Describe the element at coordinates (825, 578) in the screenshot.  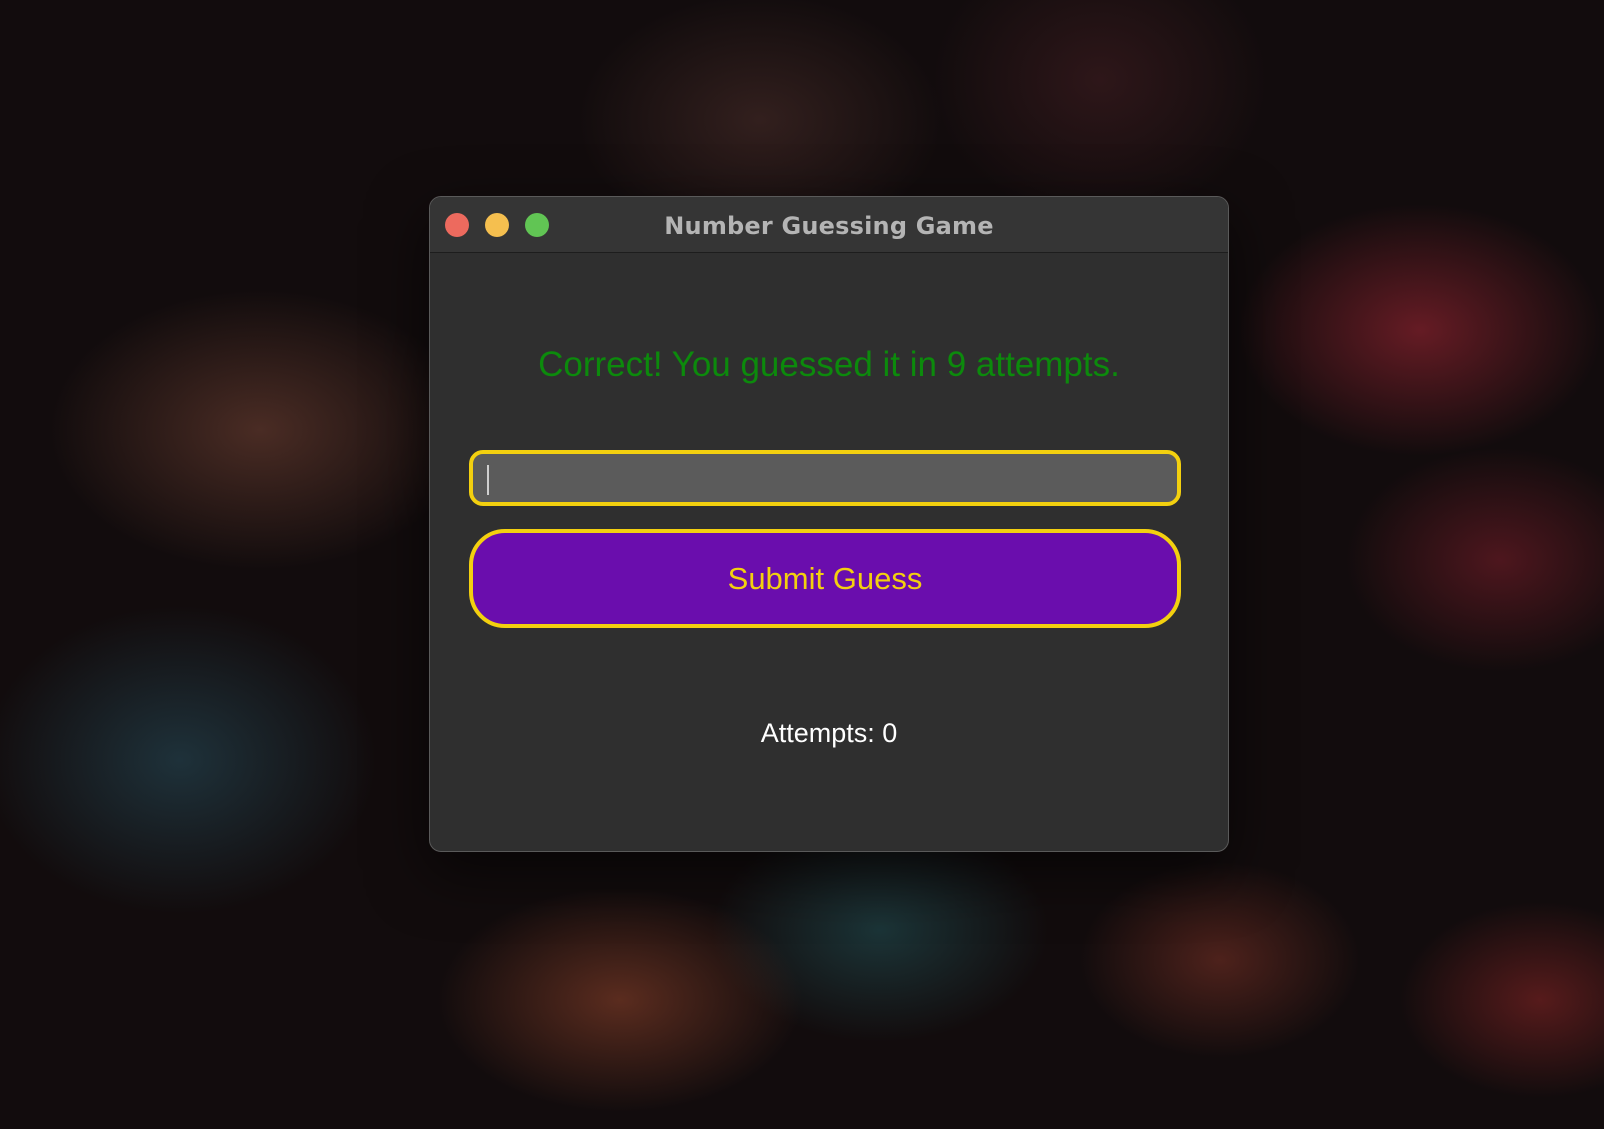
I see `submit-guess-button: Submit Guess` at that location.